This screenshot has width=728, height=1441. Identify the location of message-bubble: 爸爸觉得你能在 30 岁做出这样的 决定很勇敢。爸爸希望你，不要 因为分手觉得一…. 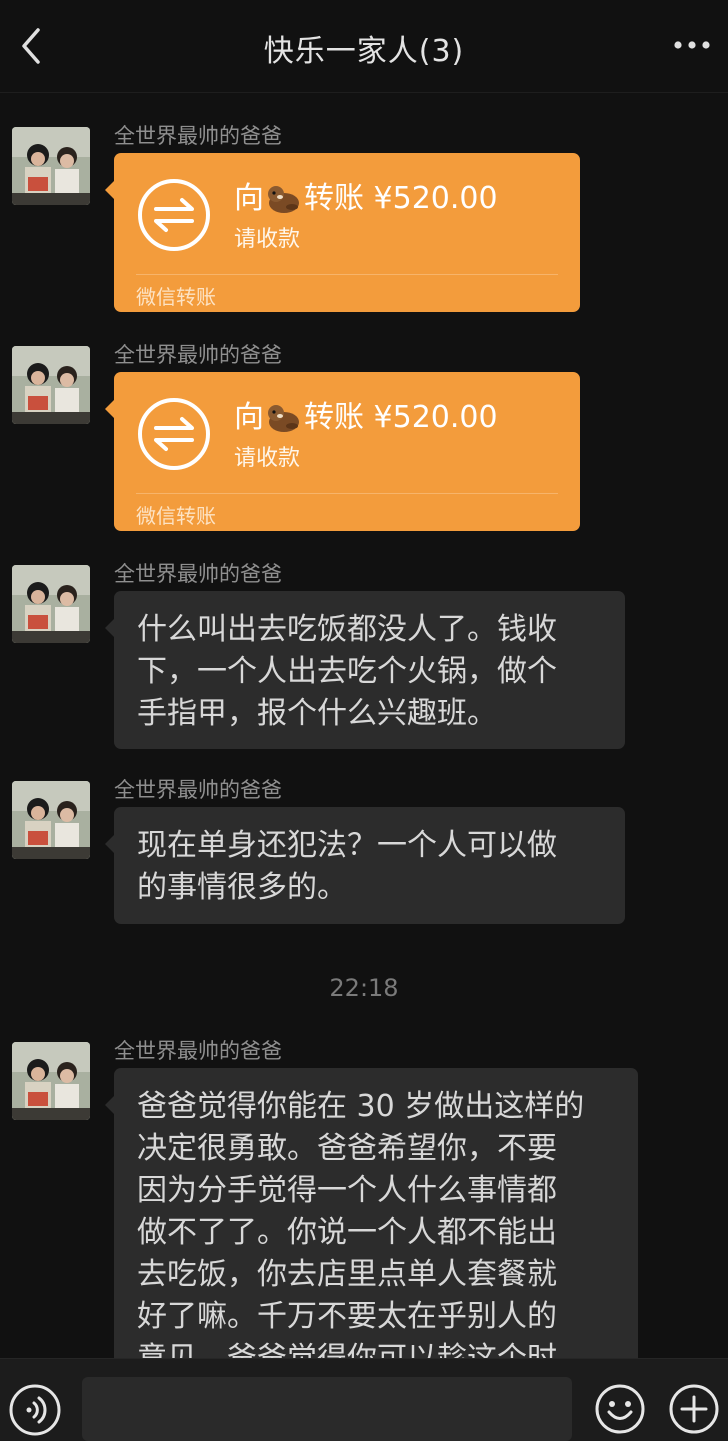
(371, 1213).